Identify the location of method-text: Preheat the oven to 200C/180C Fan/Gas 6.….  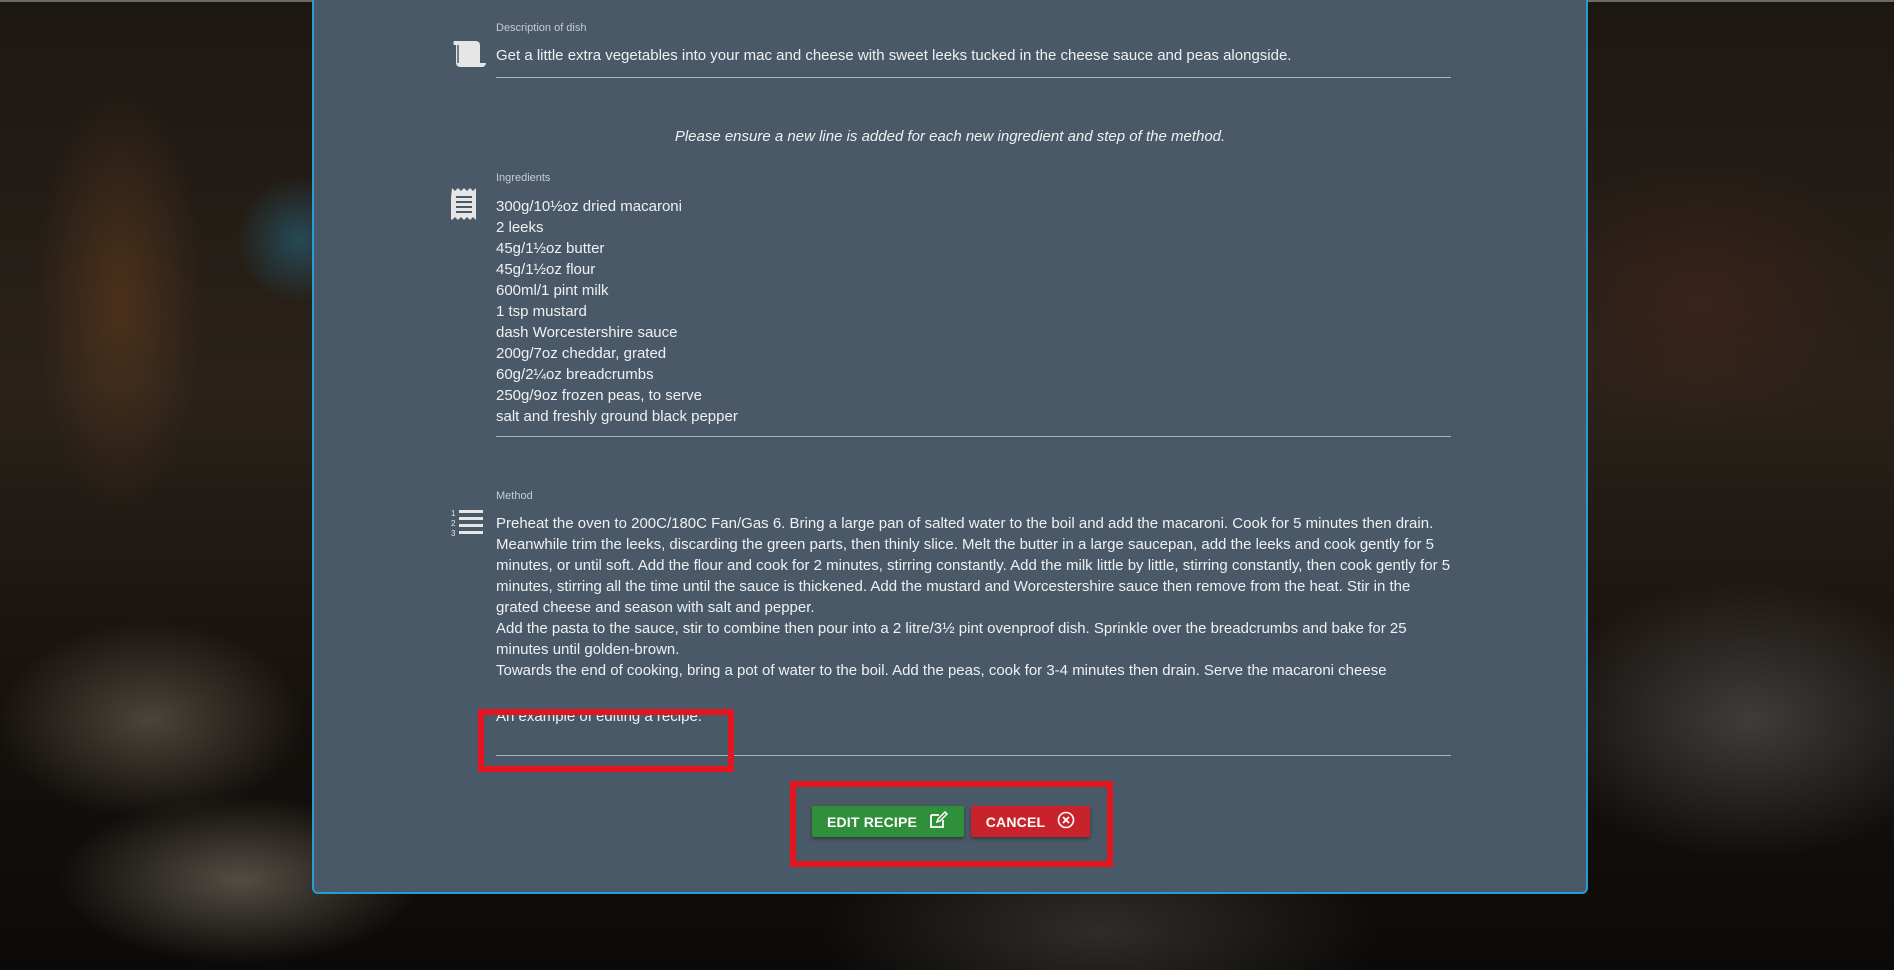
(973, 611).